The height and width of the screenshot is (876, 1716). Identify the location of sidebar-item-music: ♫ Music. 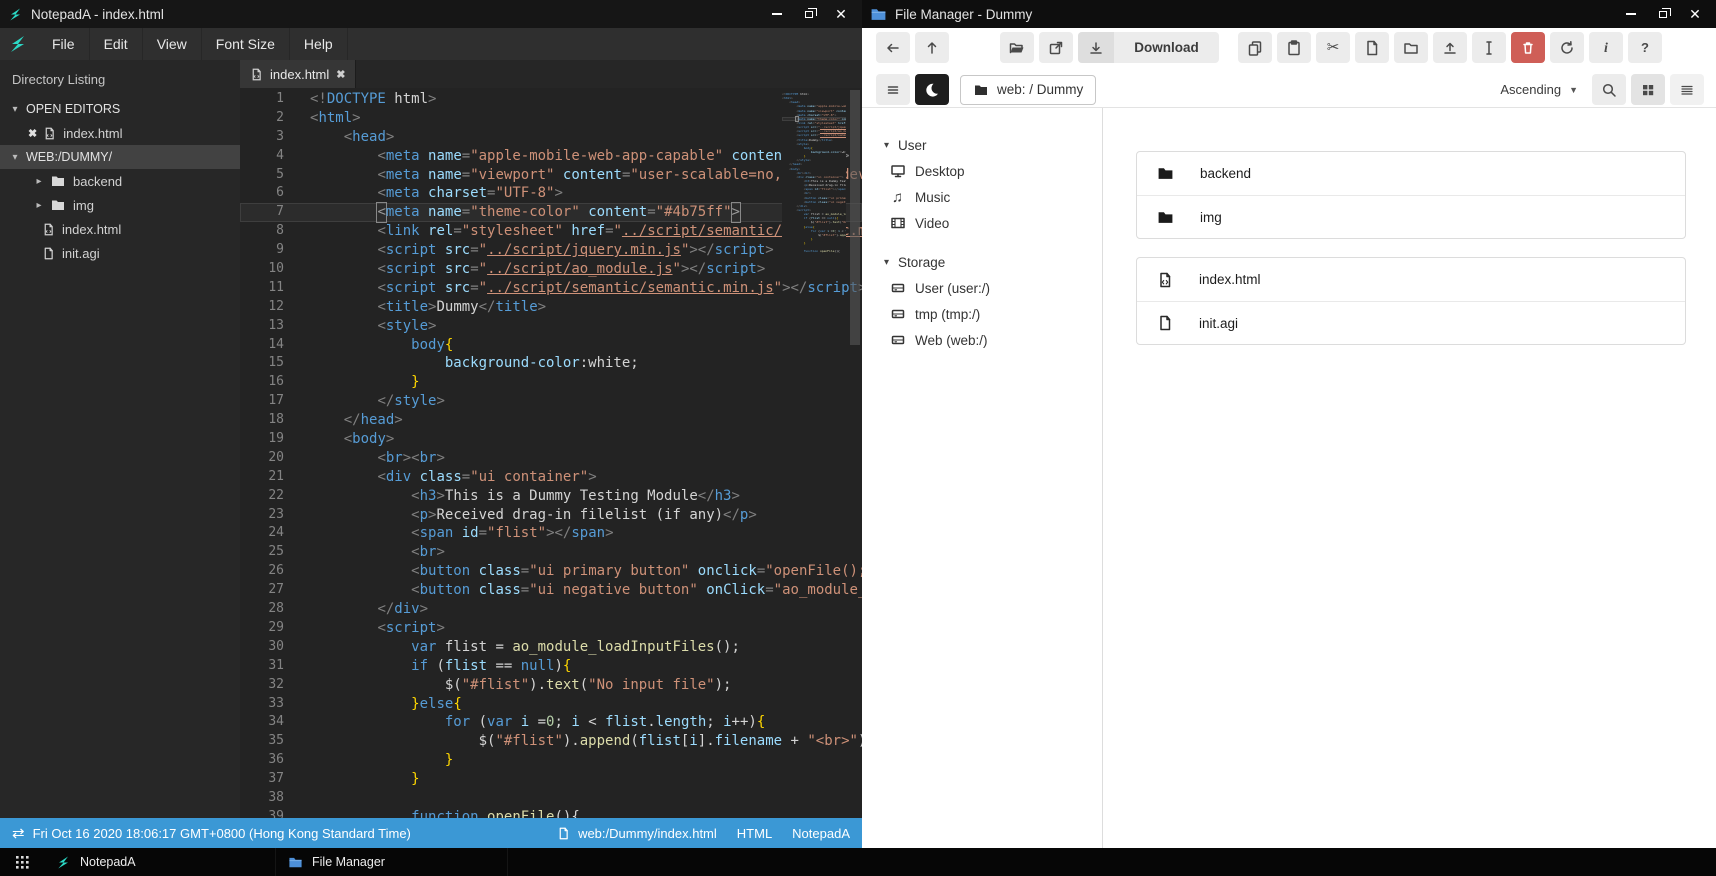
(982, 197).